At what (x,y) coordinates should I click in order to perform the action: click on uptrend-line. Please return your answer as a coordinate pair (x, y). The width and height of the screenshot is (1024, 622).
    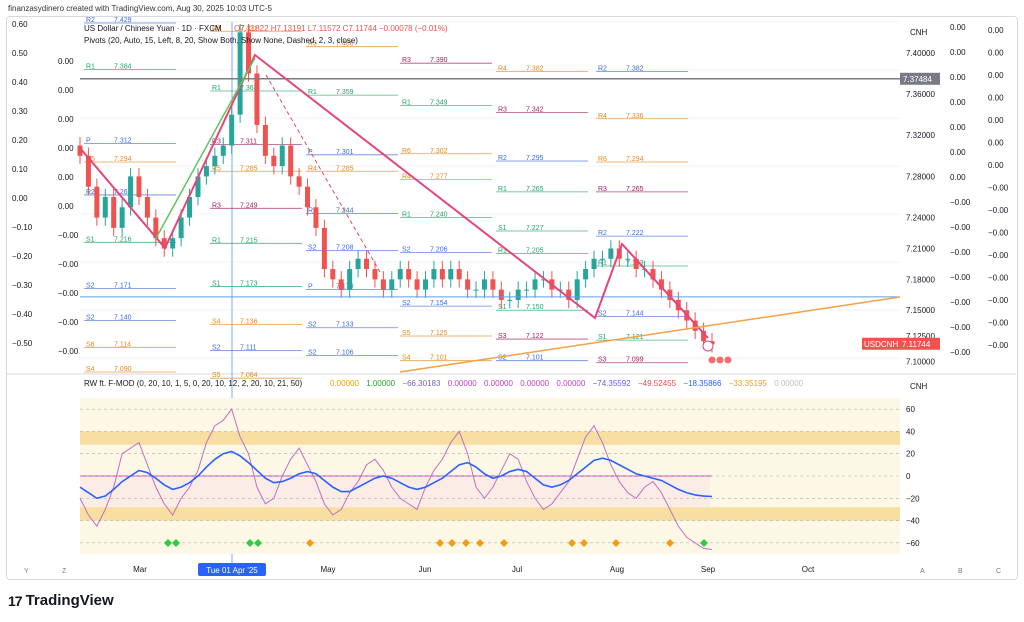
    Looking at the image, I should click on (205, 149).